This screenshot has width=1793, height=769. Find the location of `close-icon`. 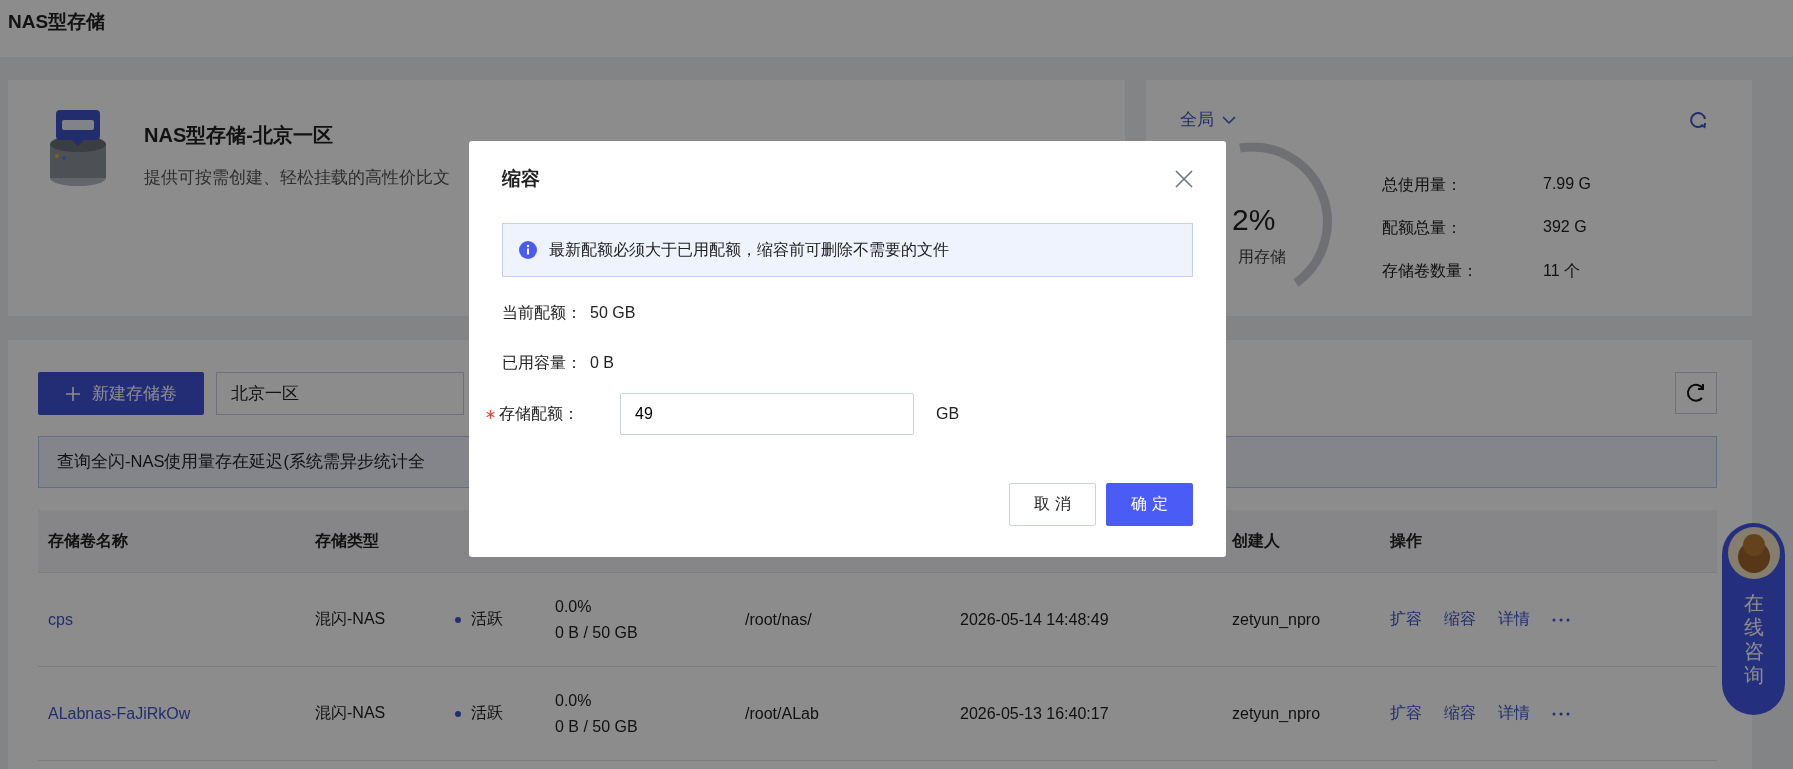

close-icon is located at coordinates (1184, 179).